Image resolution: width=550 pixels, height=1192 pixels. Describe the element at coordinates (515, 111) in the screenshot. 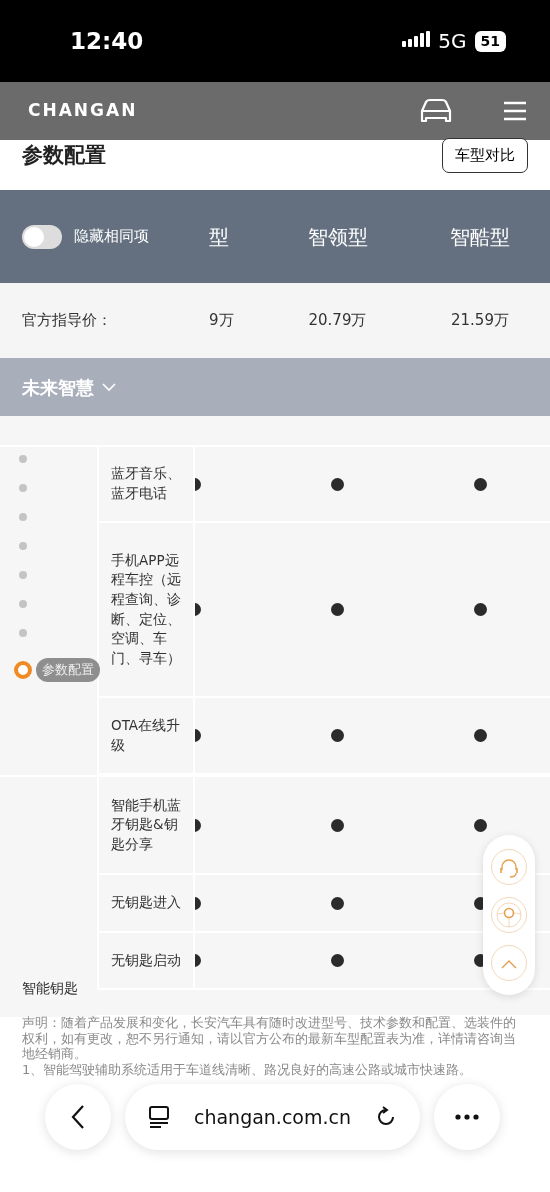

I see `menu-icon` at that location.